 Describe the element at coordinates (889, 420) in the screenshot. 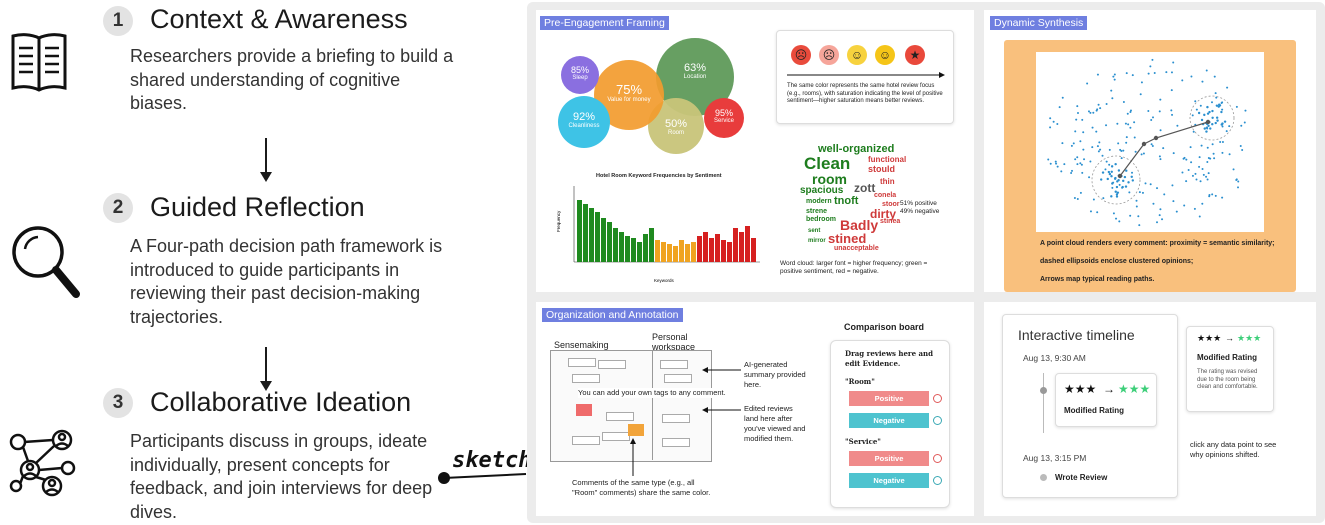

I see `room-negative-pill: Negative` at that location.